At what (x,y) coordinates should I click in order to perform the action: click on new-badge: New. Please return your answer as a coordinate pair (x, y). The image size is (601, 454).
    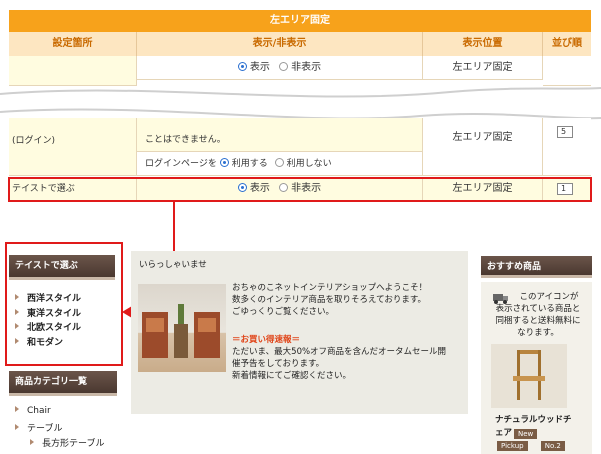
    Looking at the image, I should click on (526, 434).